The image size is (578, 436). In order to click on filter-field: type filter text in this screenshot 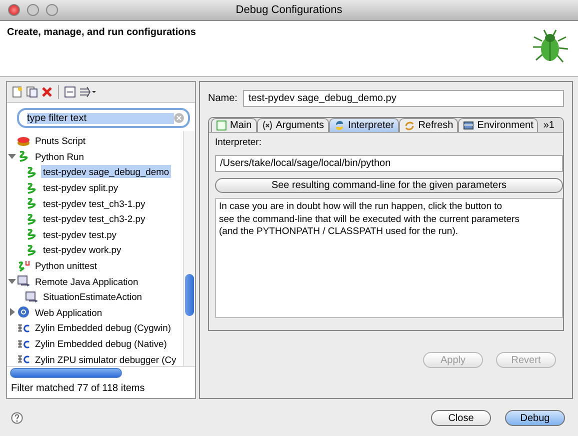, I will do `click(103, 118)`.